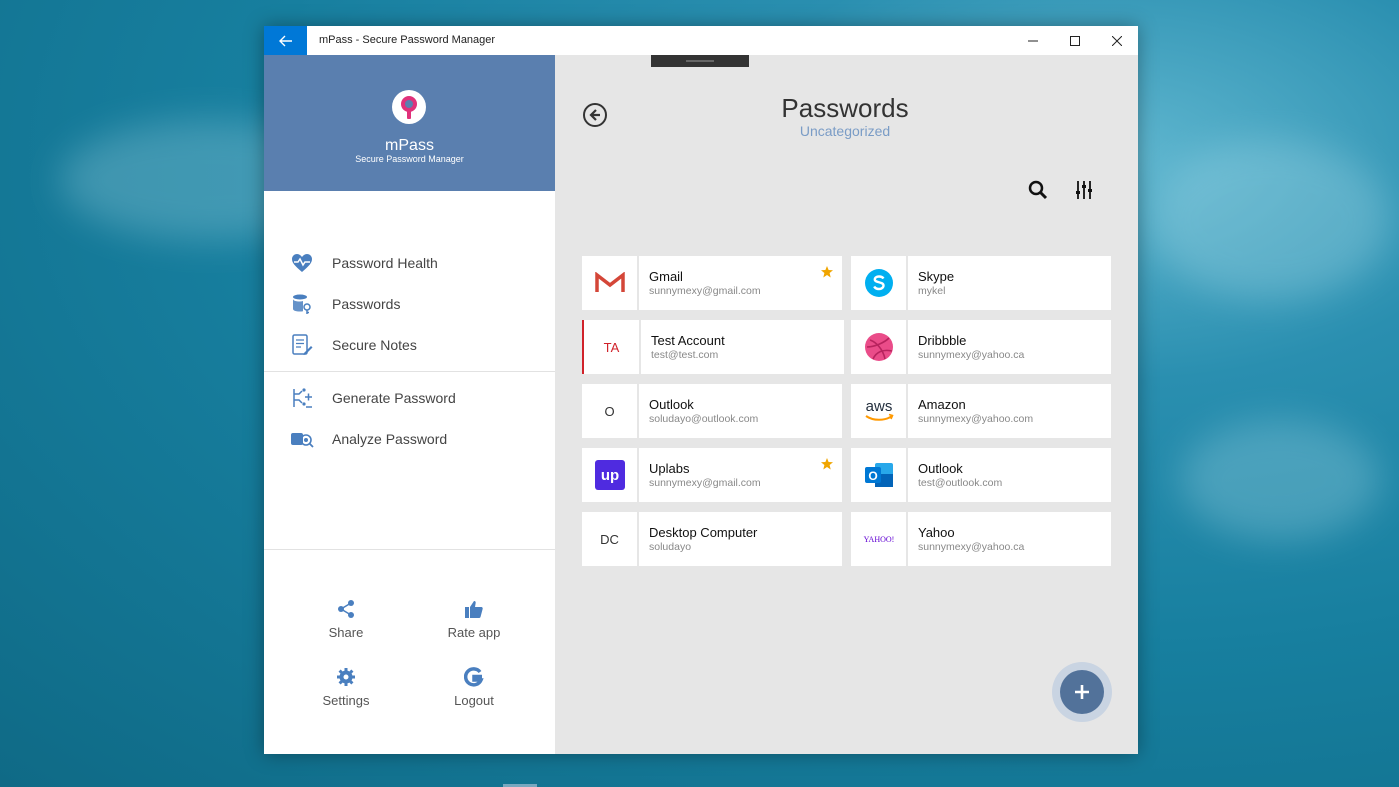  Describe the element at coordinates (976, 419) in the screenshot. I see `entry-email: sunnymexy@yahoo.com` at that location.